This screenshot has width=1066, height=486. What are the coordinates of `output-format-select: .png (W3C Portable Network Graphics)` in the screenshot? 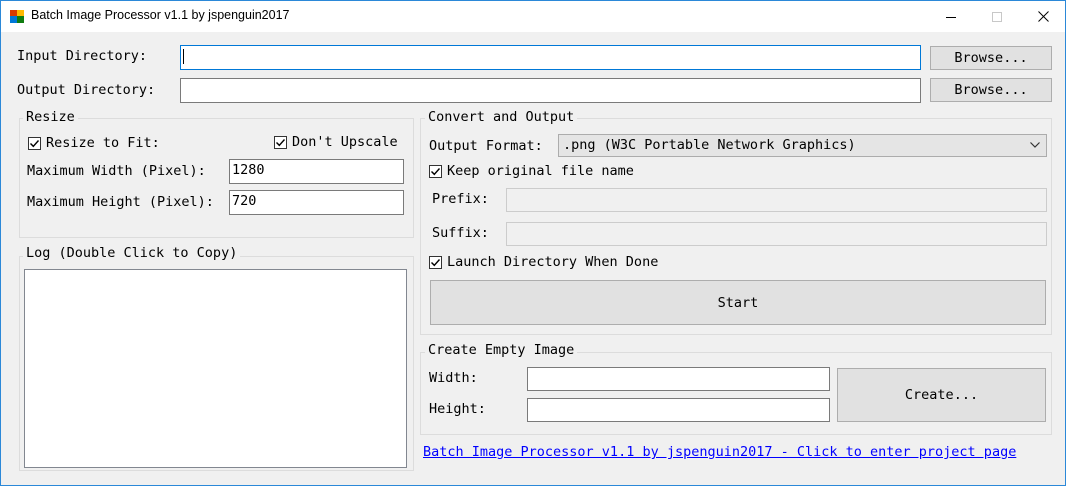 It's located at (802, 145).